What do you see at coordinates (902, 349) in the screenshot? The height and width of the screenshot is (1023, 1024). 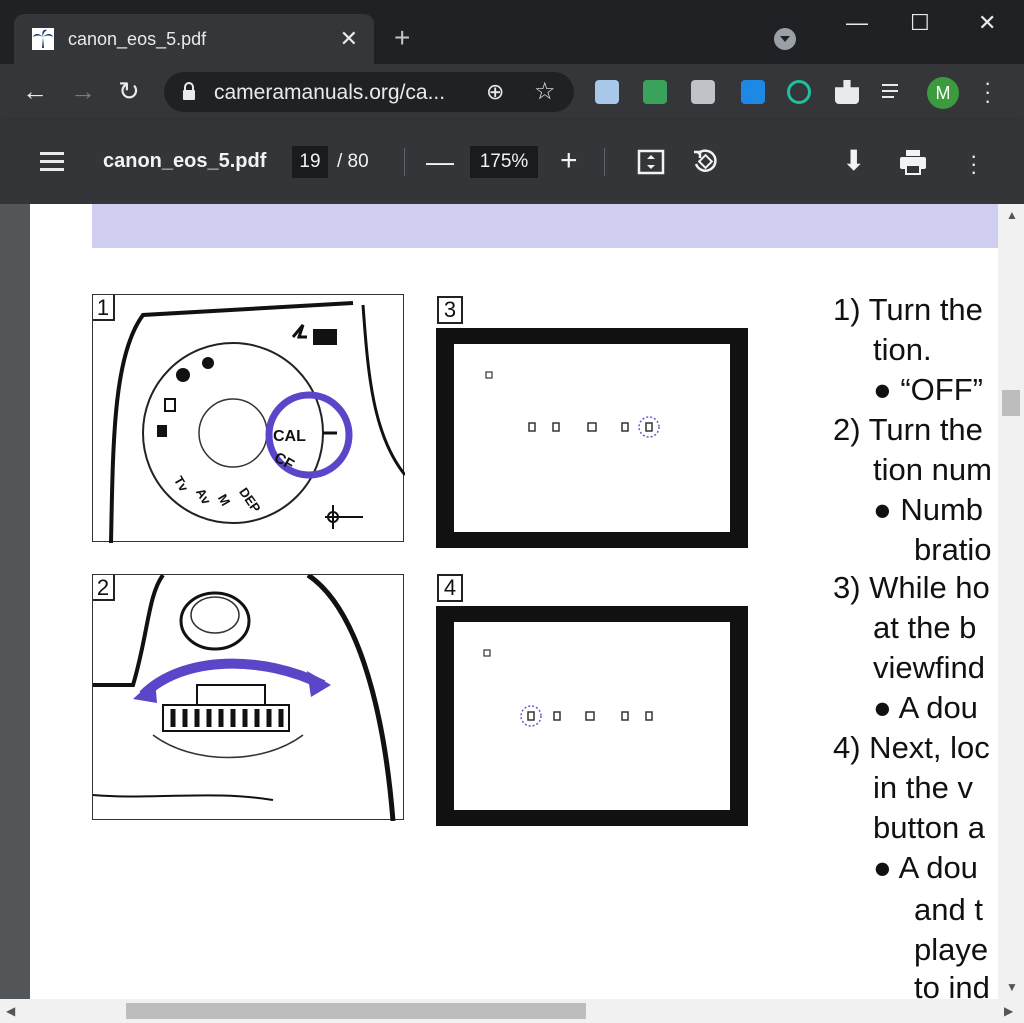 I see `instruction-text: tion.` at bounding box center [902, 349].